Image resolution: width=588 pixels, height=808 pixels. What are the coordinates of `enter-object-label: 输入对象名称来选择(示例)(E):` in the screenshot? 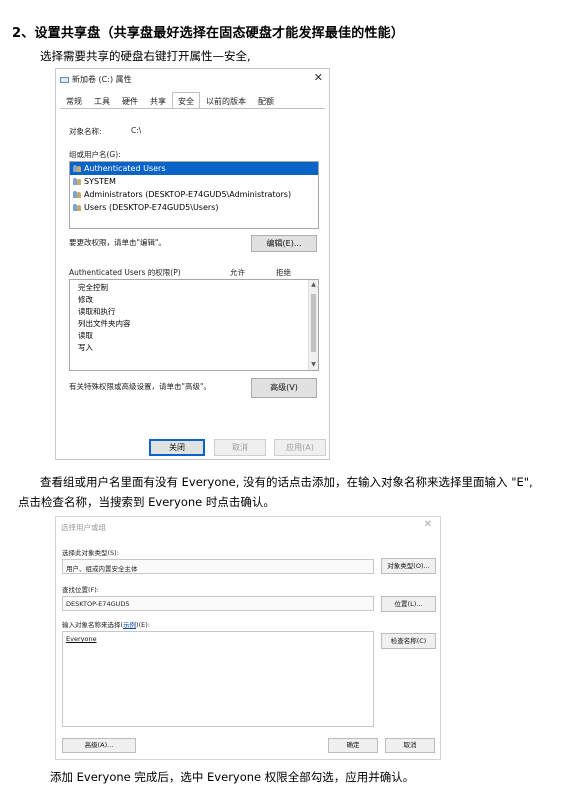 It's located at (106, 625).